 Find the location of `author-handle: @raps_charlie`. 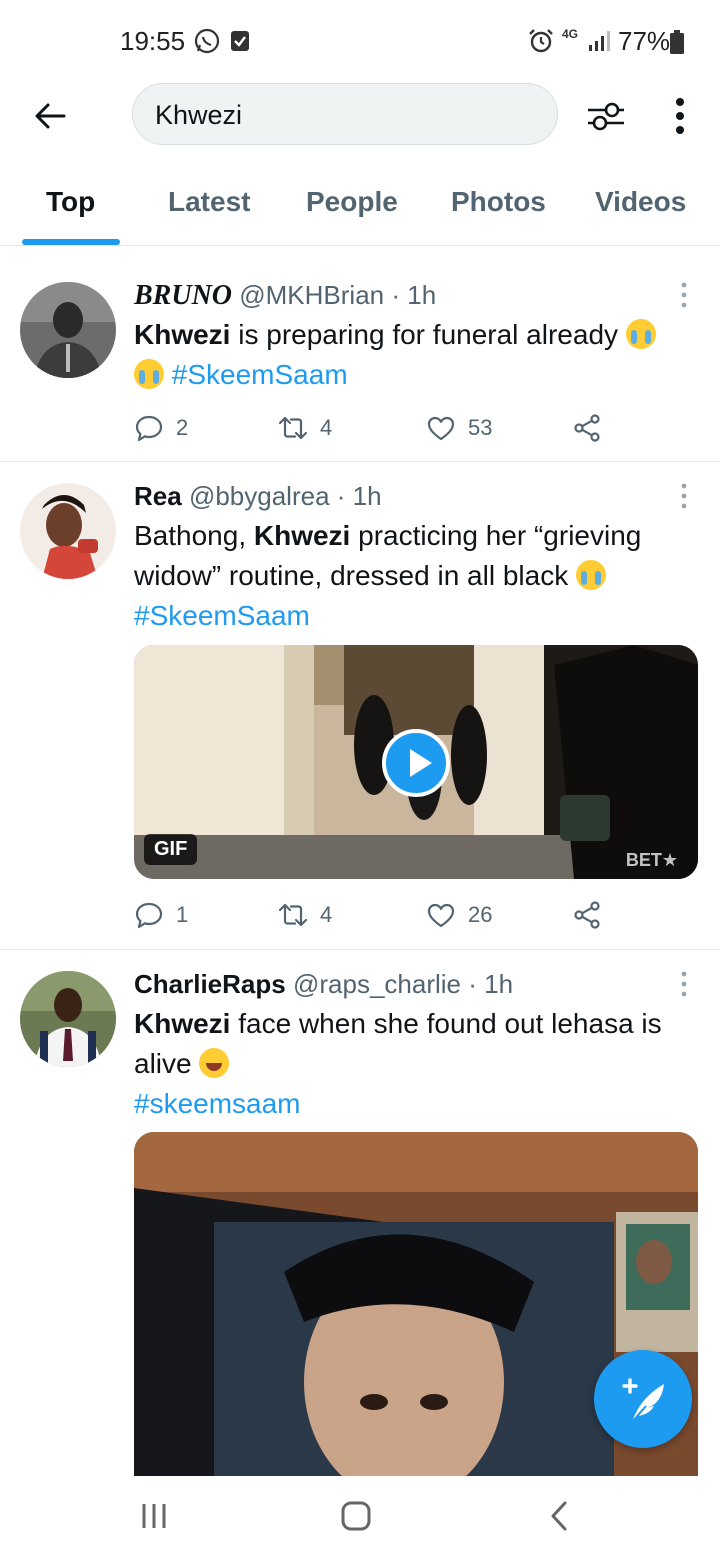

author-handle: @raps_charlie is located at coordinates (376, 984).